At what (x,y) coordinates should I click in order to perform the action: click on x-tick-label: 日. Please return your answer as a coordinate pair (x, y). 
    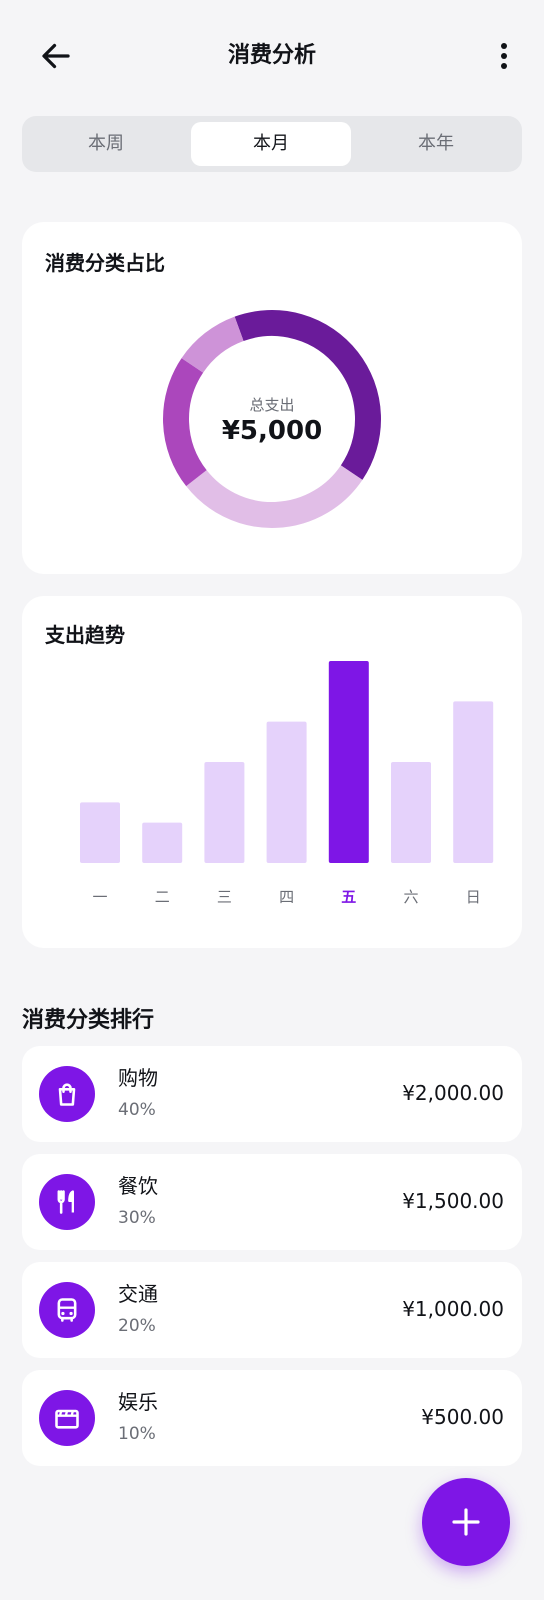
    Looking at the image, I should click on (473, 897).